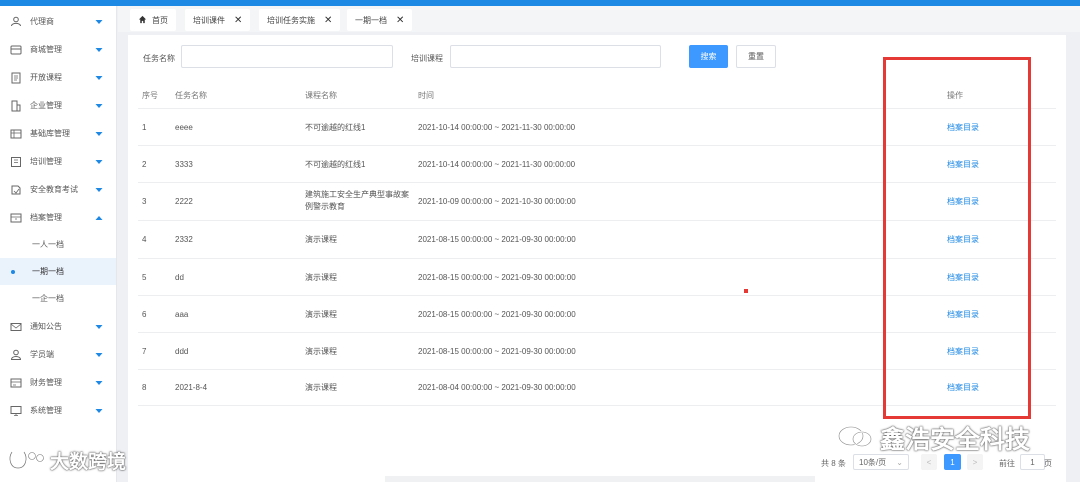  I want to click on sidebar-item-finance: 财务管理, so click(58, 382).